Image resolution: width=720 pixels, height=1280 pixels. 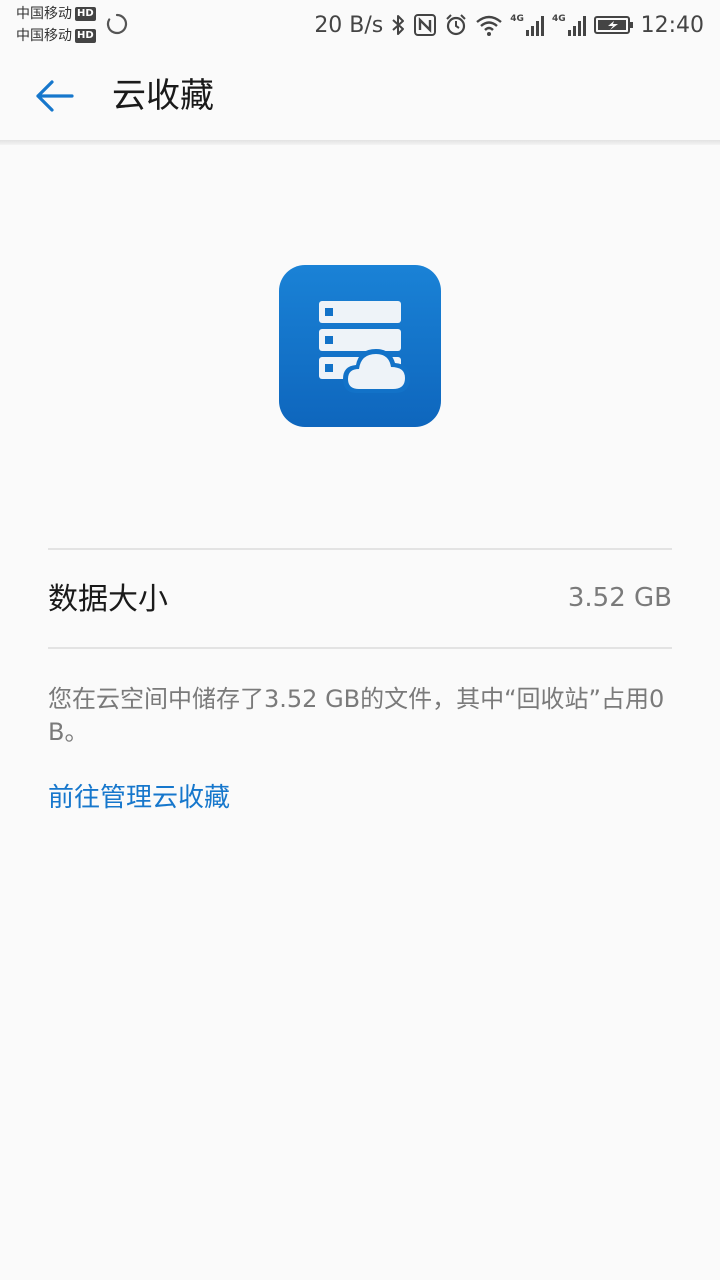 What do you see at coordinates (425, 25) in the screenshot?
I see `nfc-icon` at bounding box center [425, 25].